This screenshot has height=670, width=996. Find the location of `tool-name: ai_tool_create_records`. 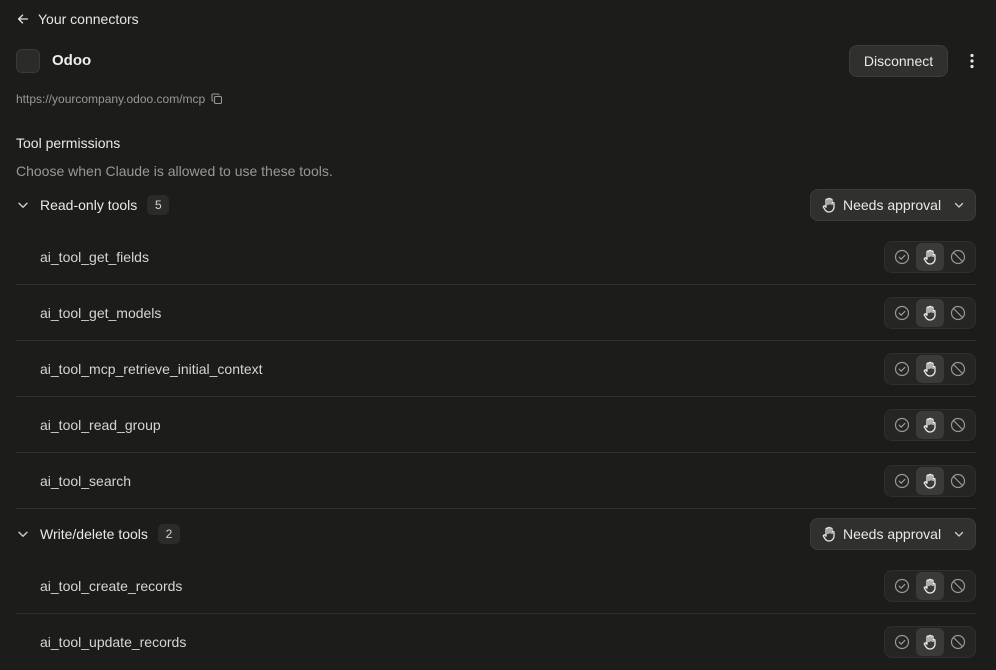

tool-name: ai_tool_create_records is located at coordinates (111, 585).